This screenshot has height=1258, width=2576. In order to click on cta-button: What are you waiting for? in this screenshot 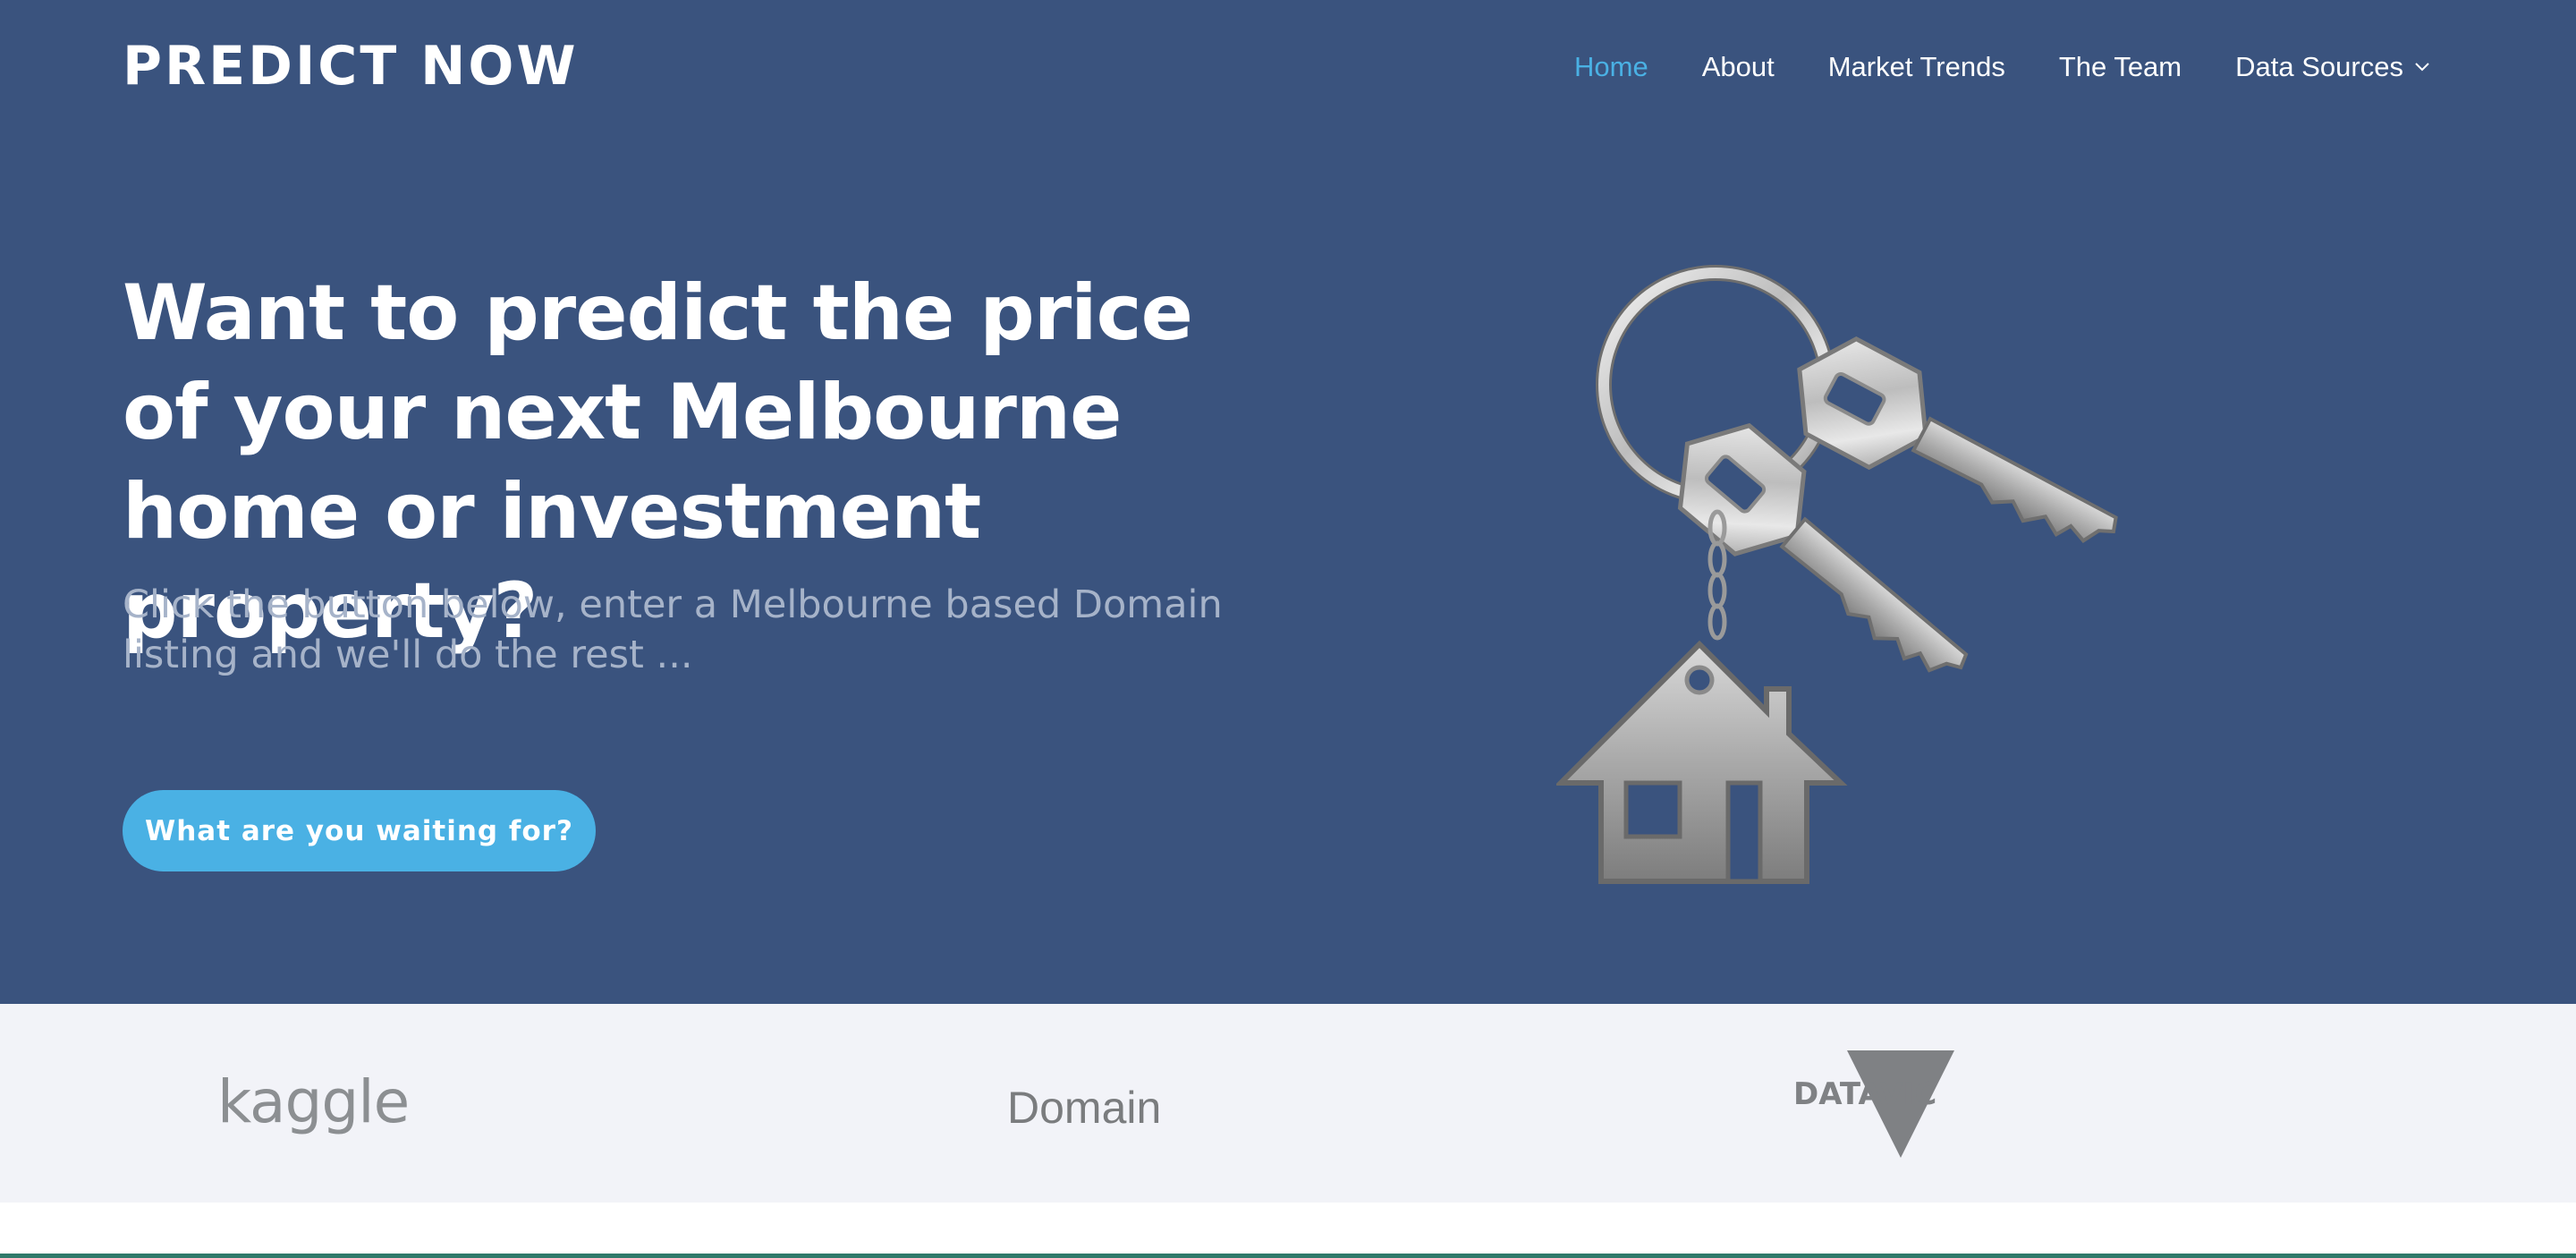, I will do `click(359, 830)`.